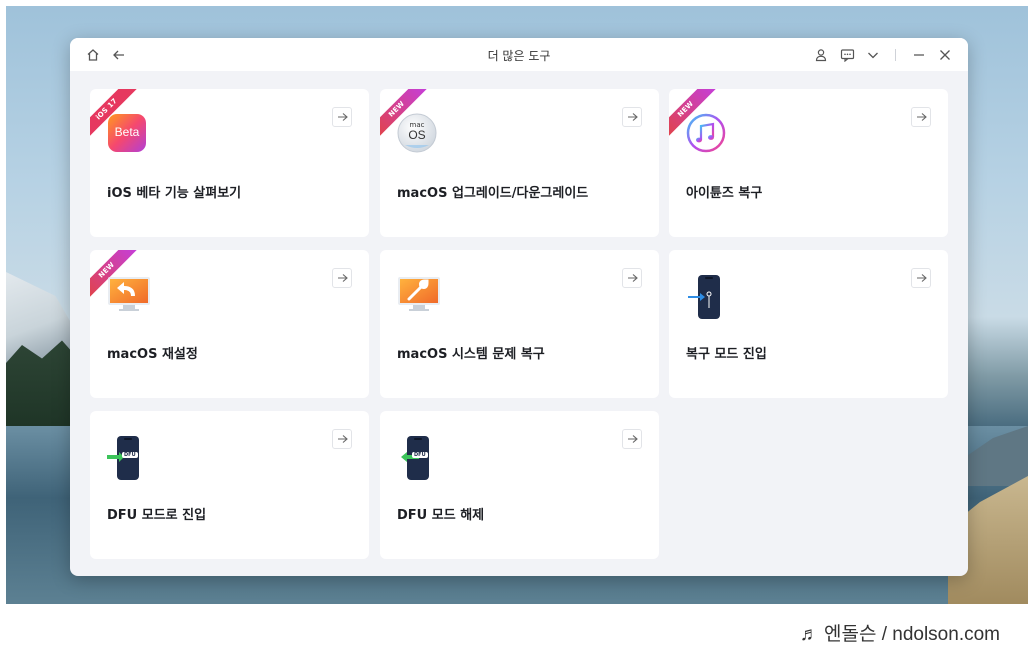 This screenshot has width=1034, height=657. I want to click on macos-icon: mac OS, so click(417, 133).